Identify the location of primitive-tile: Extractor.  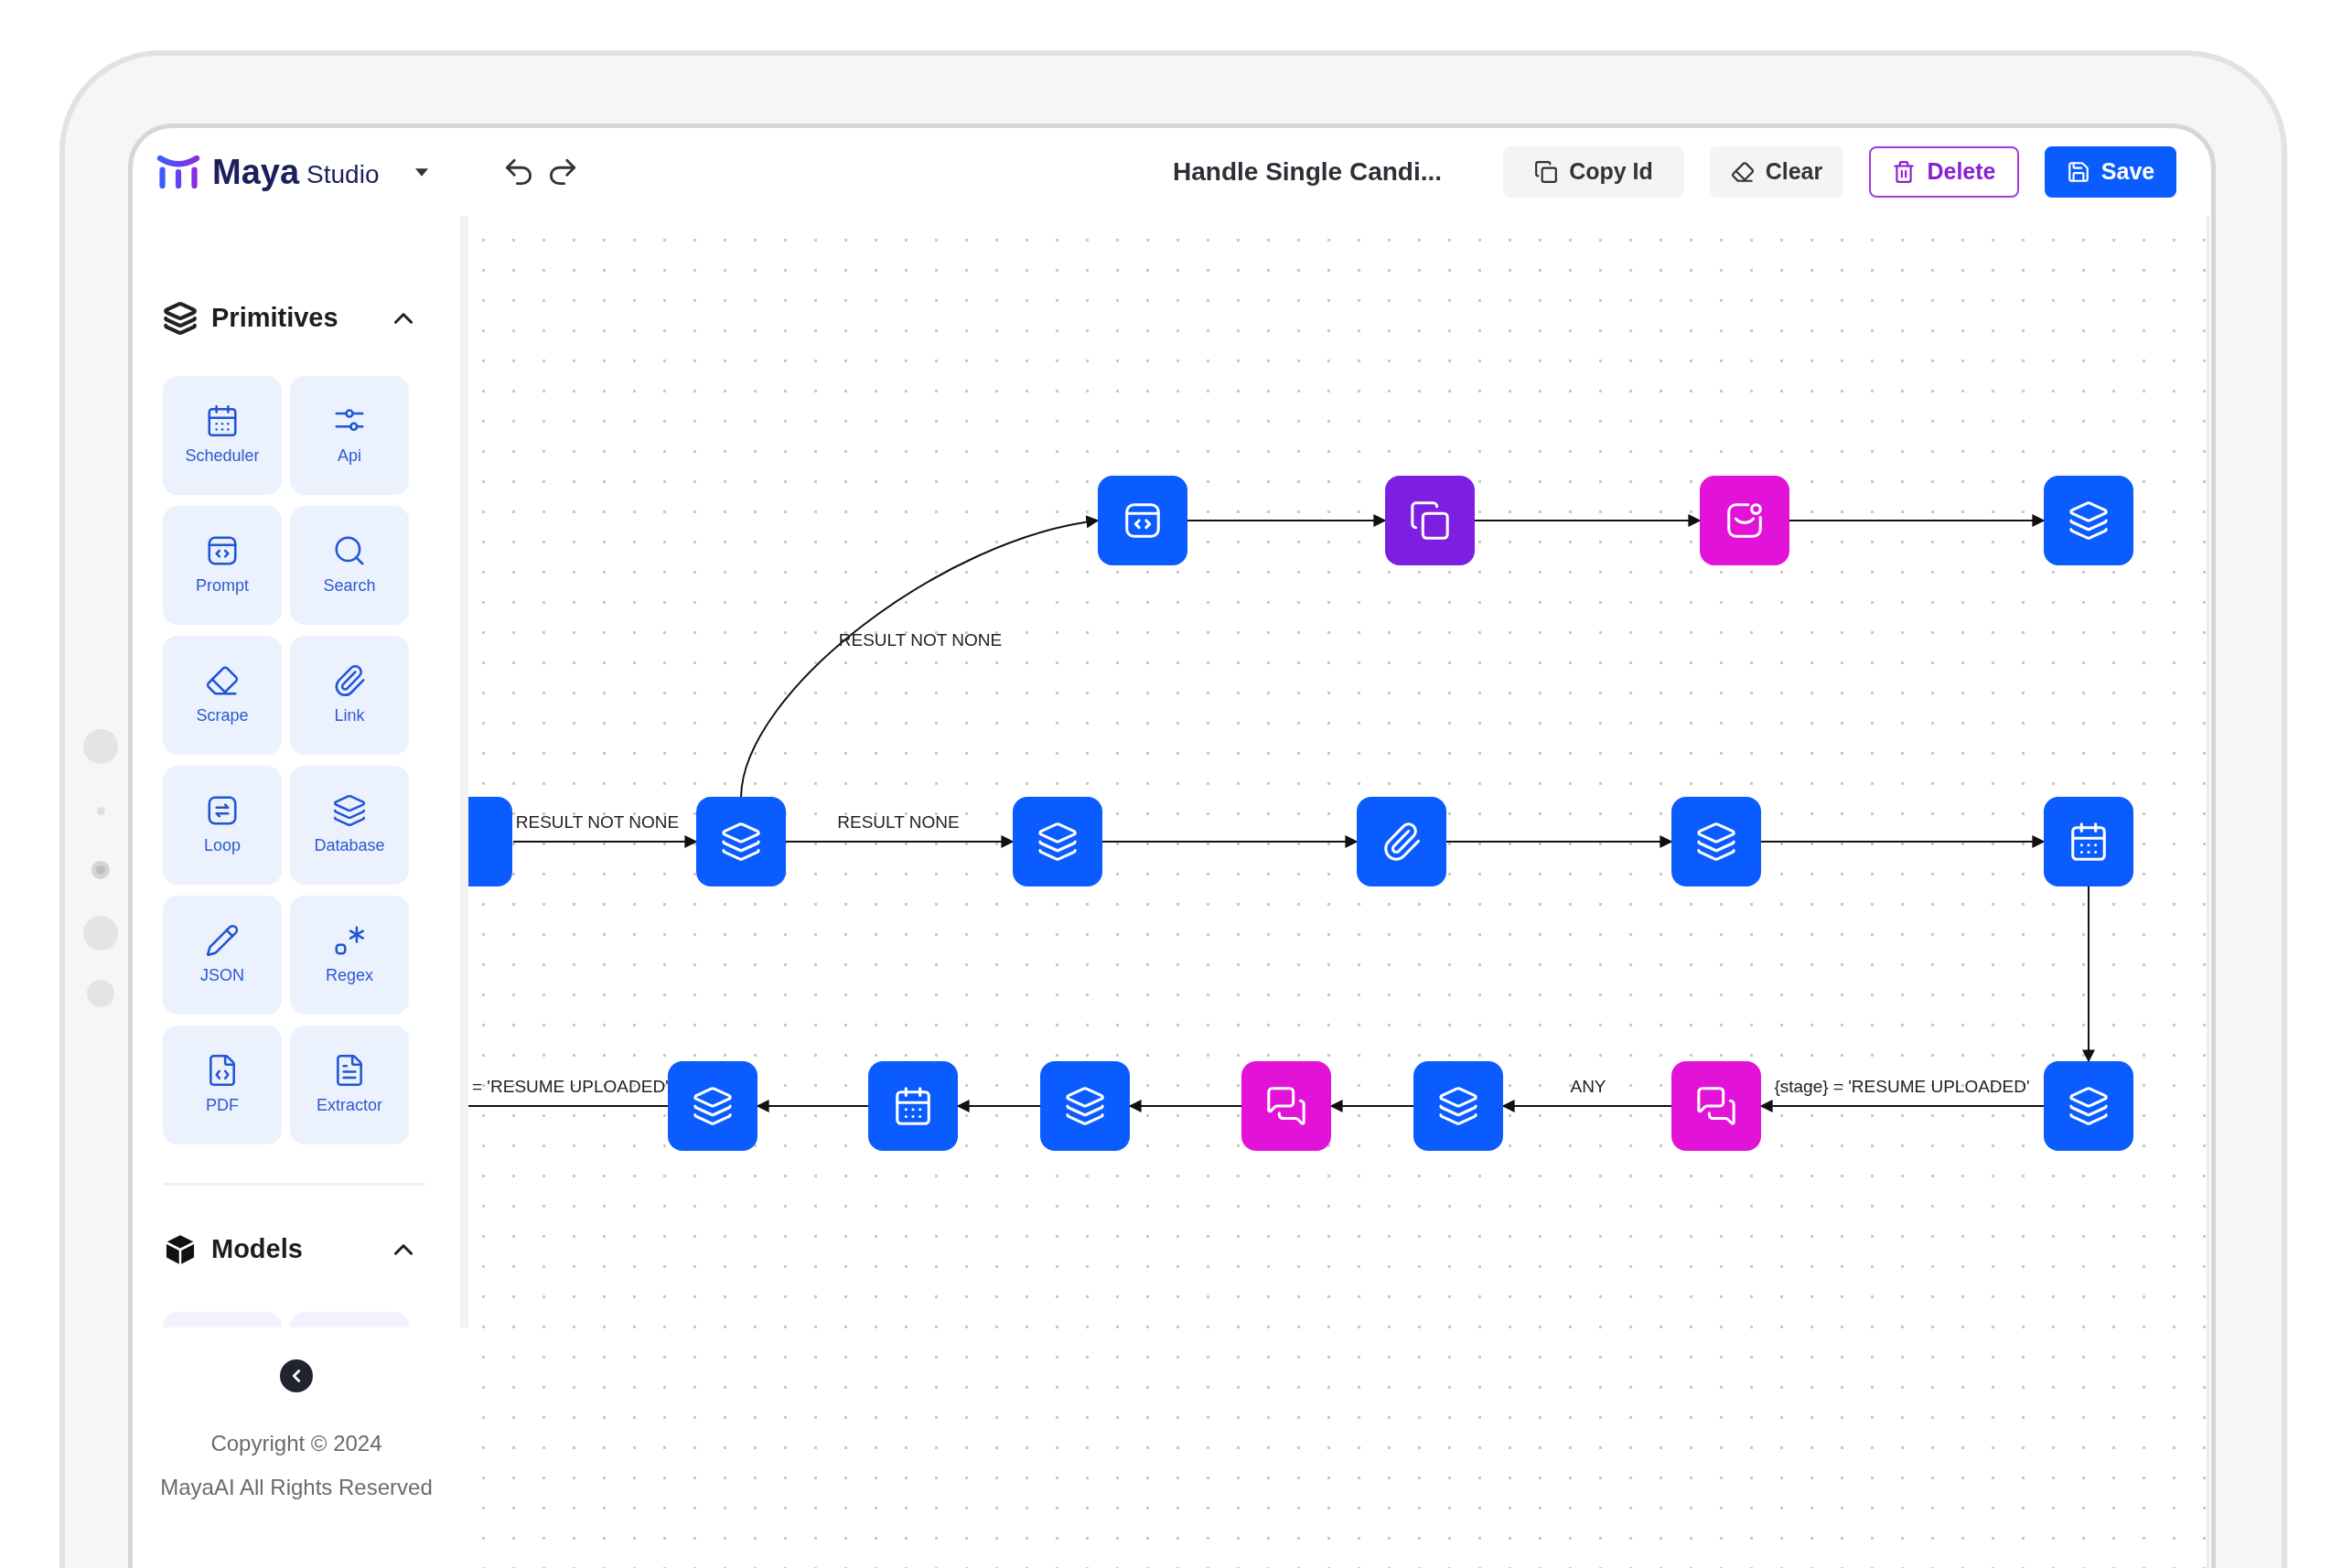
(349, 1085).